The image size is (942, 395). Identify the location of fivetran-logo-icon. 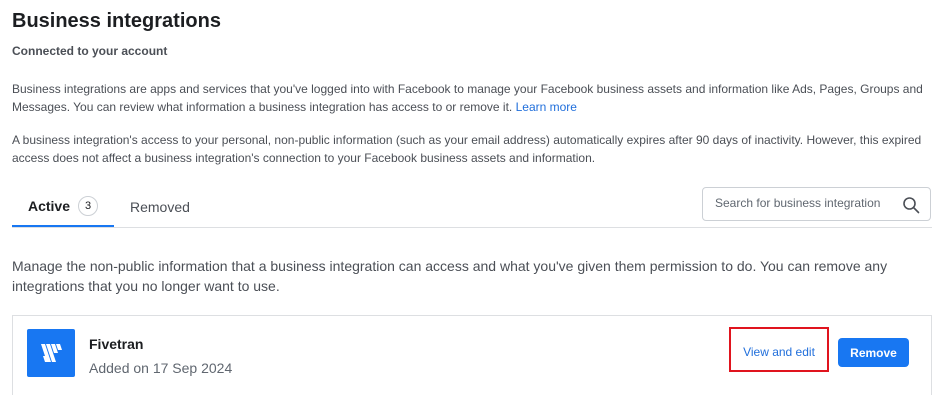
(51, 353).